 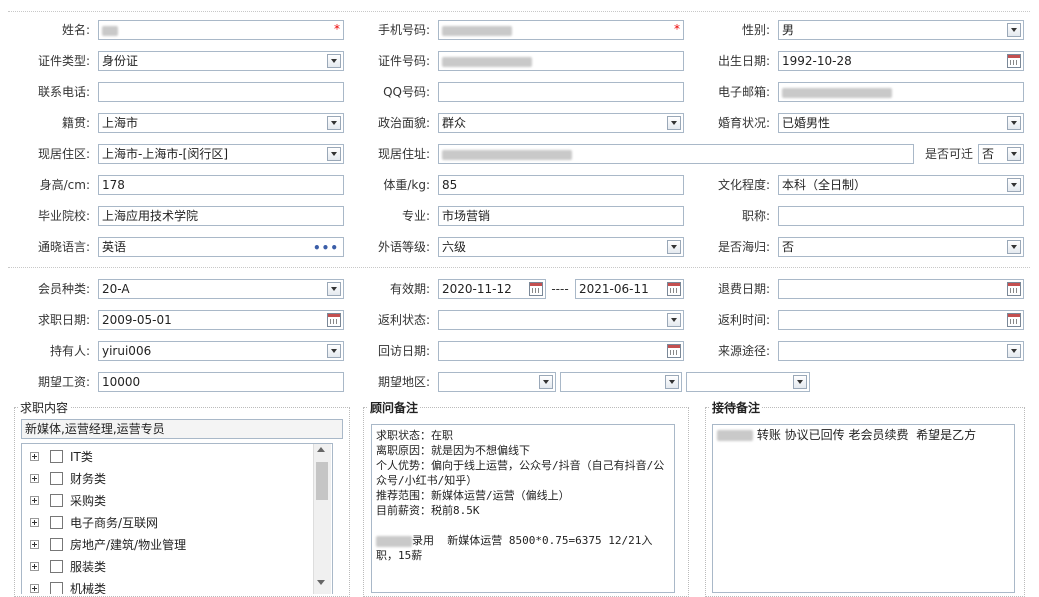 What do you see at coordinates (743, 247) in the screenshot?
I see `overseas-returnee-label: 是否海归:` at bounding box center [743, 247].